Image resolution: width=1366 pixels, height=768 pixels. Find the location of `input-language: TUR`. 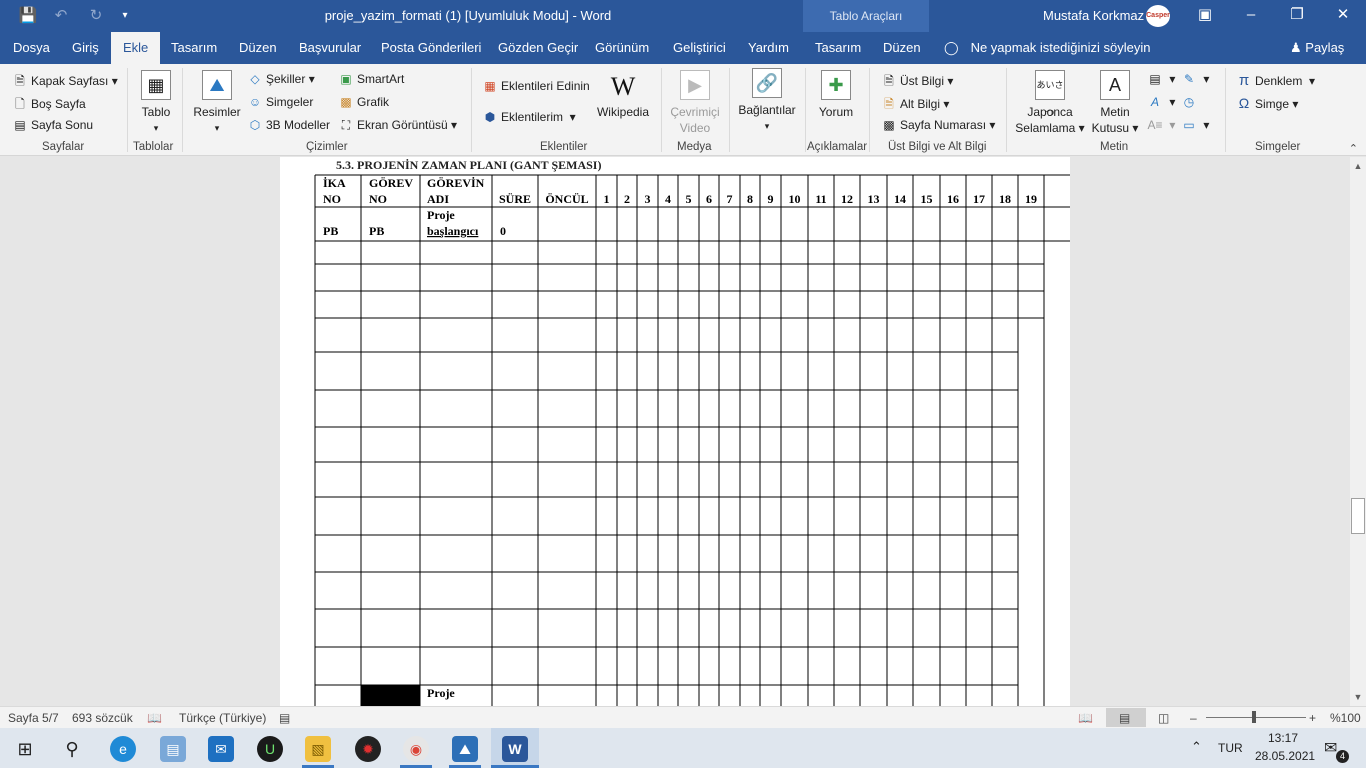

input-language: TUR is located at coordinates (1230, 748).